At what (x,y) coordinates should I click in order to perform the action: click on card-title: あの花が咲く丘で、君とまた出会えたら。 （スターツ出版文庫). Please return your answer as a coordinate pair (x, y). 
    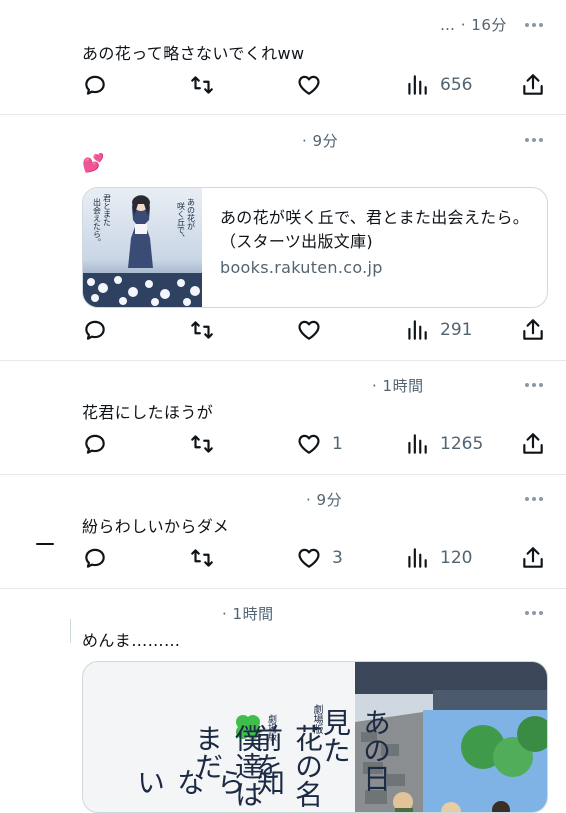
    Looking at the image, I should click on (377, 229).